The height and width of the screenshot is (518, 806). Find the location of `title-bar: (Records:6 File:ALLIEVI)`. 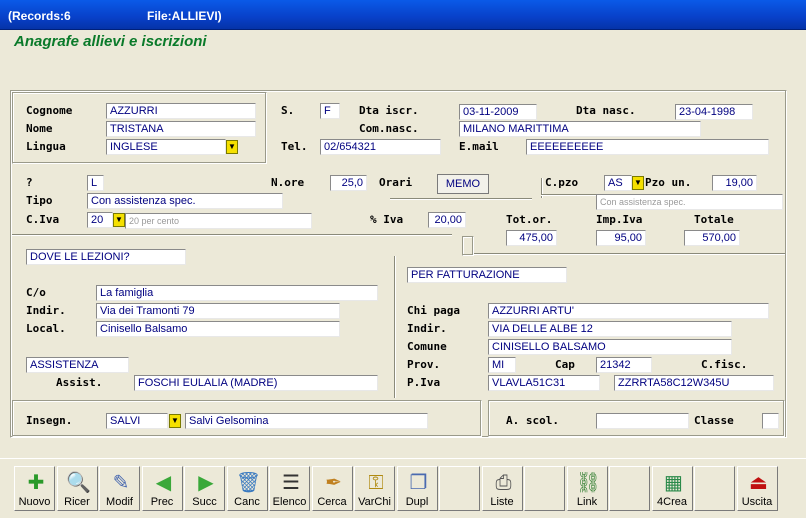

title-bar: (Records:6 File:ALLIEVI) is located at coordinates (403, 15).